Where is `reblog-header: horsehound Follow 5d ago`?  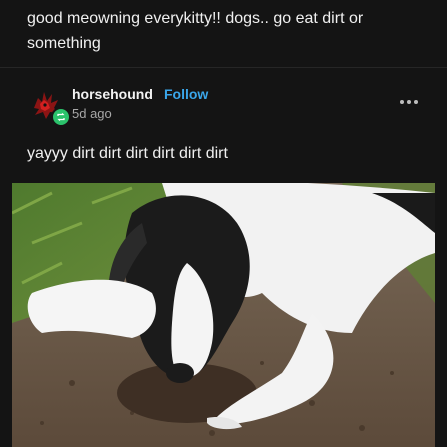 reblog-header: horsehound Follow 5d ago is located at coordinates (223, 104).